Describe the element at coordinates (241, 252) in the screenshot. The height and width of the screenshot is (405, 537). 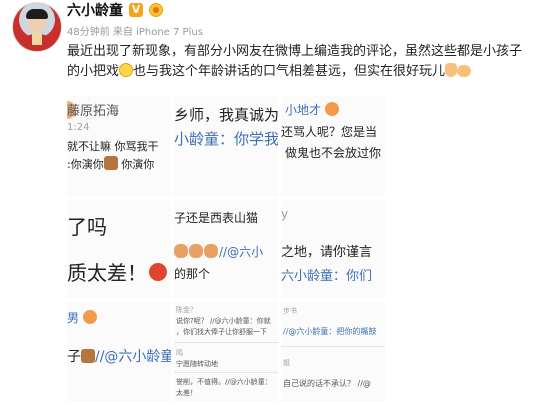
I see `comment-mention: //@六小` at that location.